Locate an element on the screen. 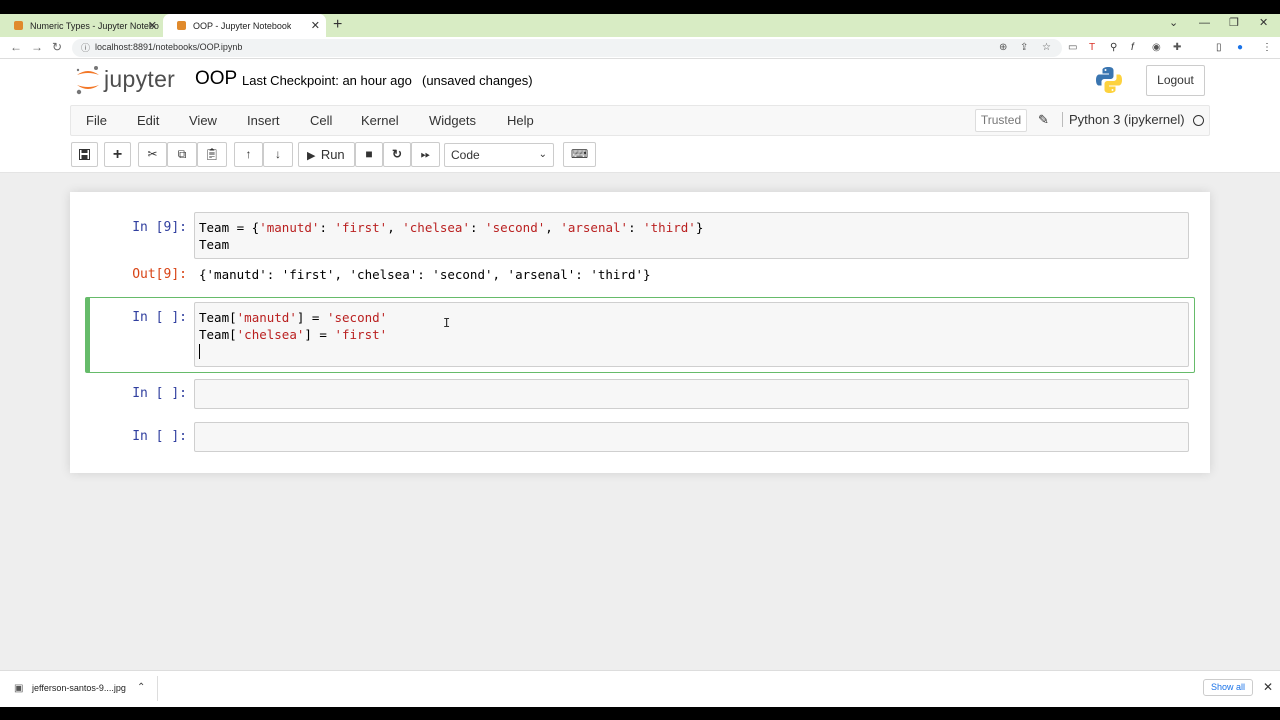 The image size is (1280, 720). forward-icon: → is located at coordinates (37, 47).